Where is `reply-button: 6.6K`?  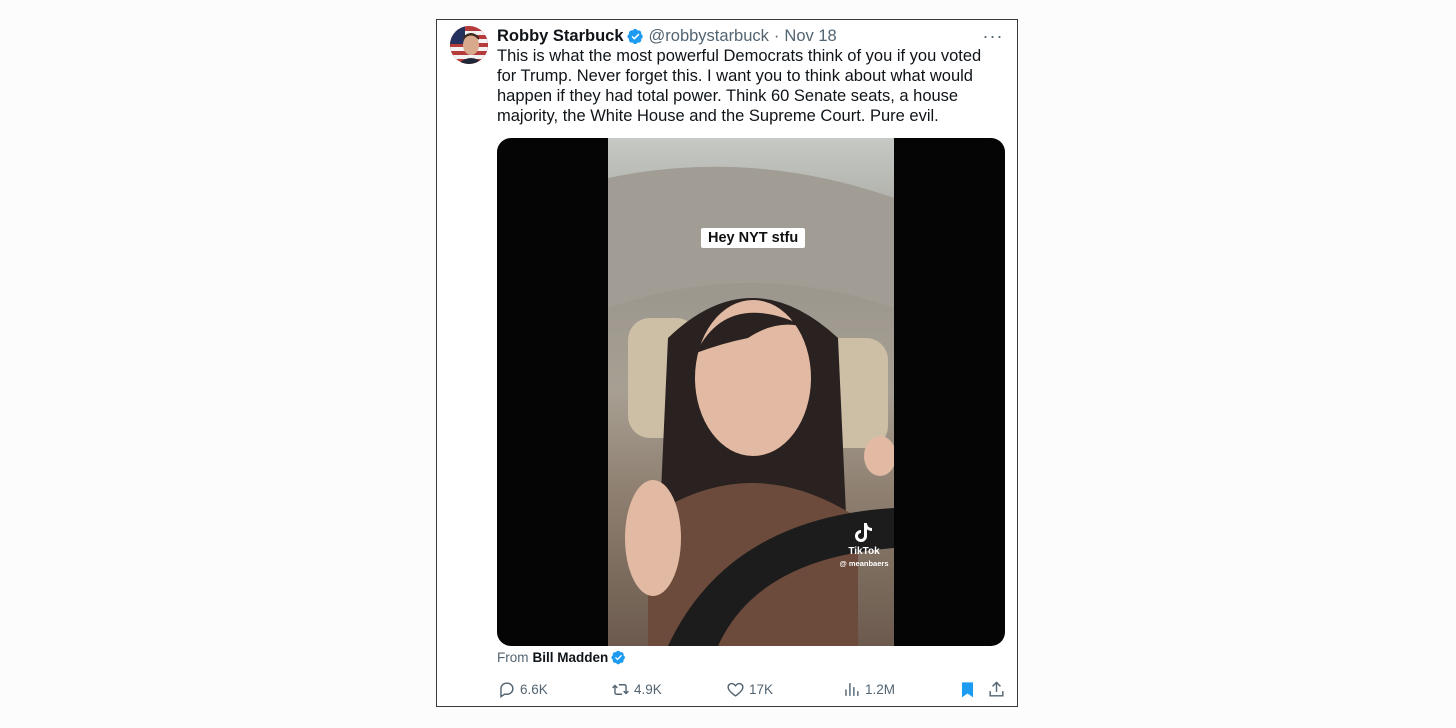
reply-button: 6.6K is located at coordinates (522, 689).